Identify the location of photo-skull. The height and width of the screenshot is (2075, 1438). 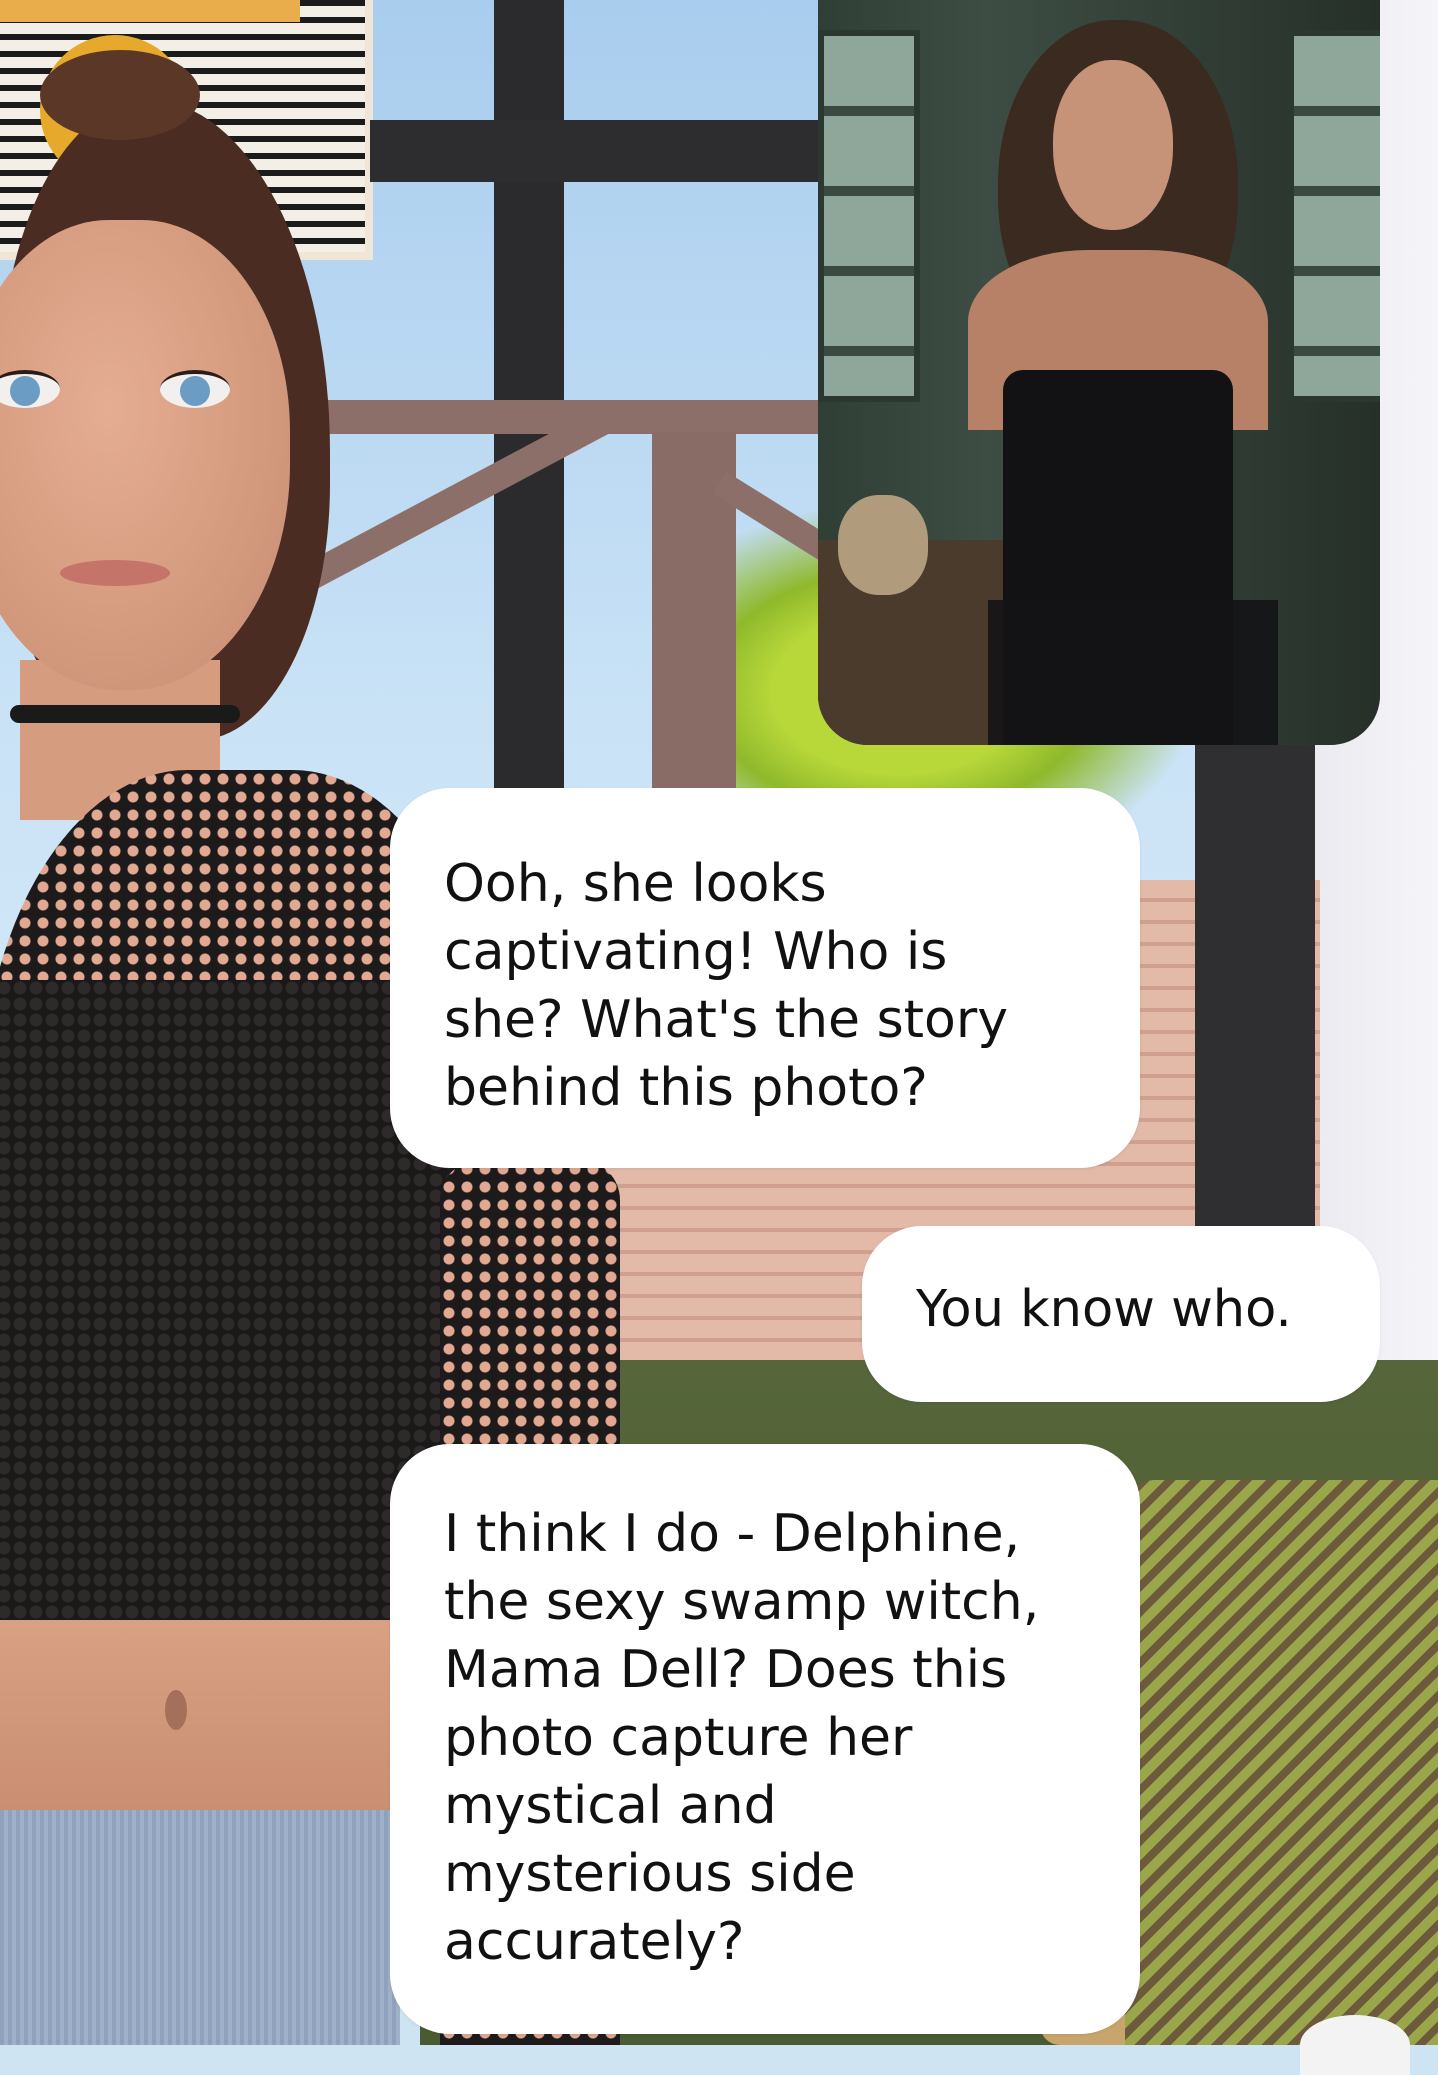
(883, 545).